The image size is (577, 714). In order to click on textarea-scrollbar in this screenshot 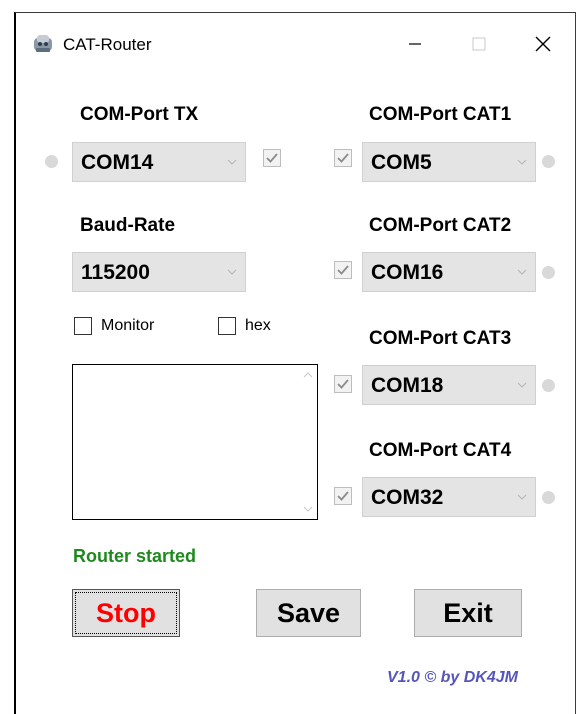, I will do `click(308, 442)`.